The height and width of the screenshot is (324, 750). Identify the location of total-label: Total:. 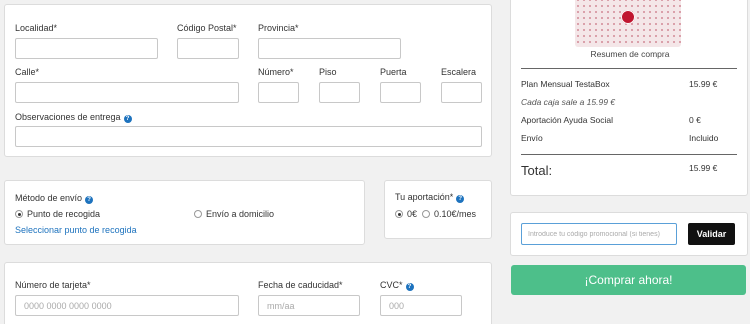
(537, 170).